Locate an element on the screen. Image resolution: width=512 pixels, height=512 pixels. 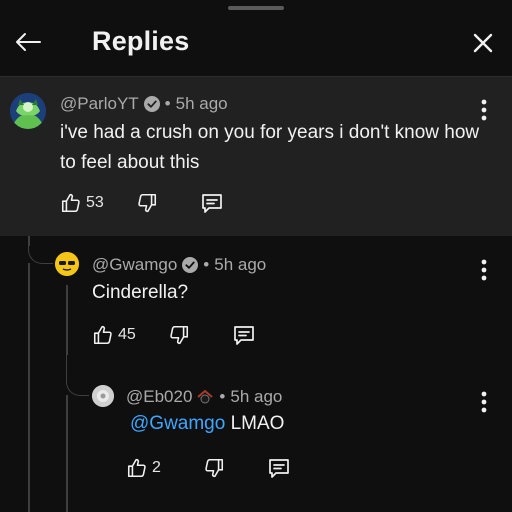
comment-actions: 53 is located at coordinates (142, 203).